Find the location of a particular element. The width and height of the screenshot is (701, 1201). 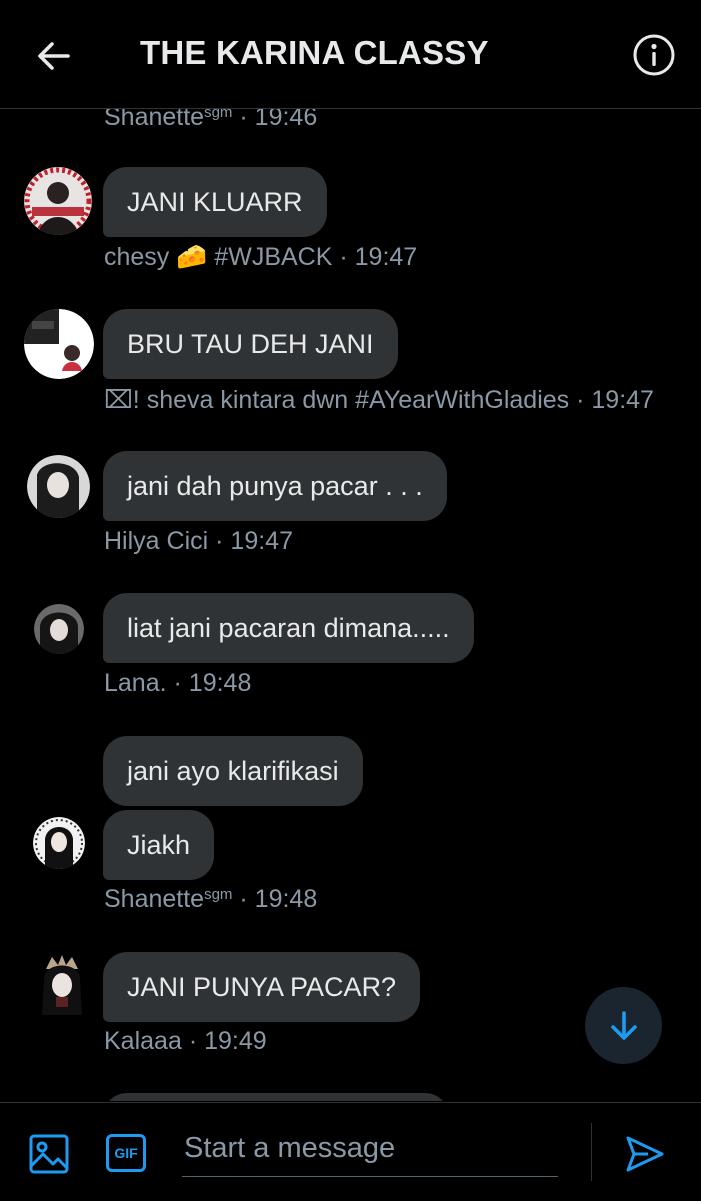

sender-name: Lana. is located at coordinates (135, 683).